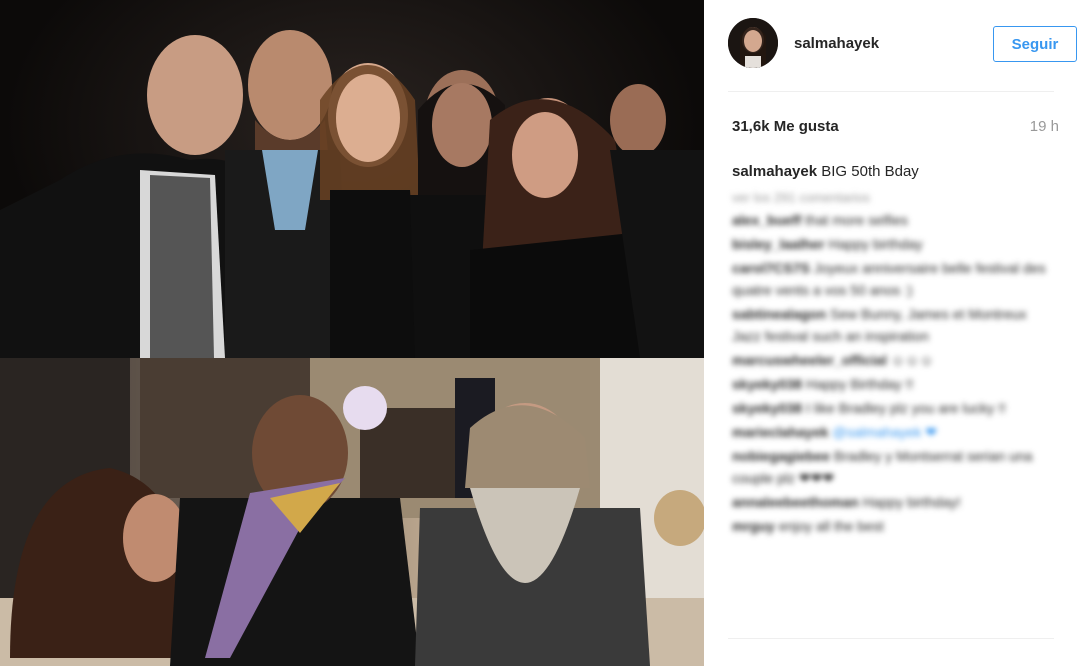  I want to click on comment-text: enjoy all the best, so click(831, 526).